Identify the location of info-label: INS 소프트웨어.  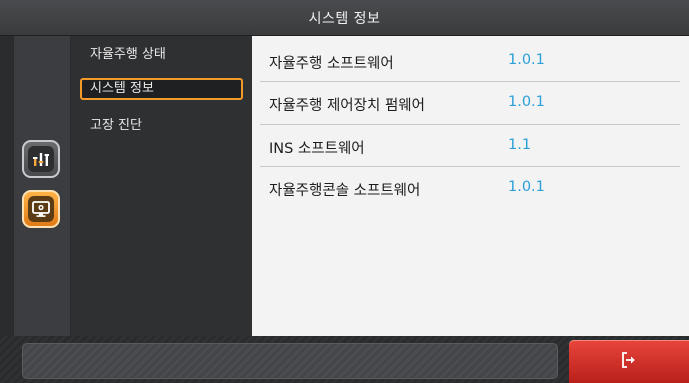
(317, 149).